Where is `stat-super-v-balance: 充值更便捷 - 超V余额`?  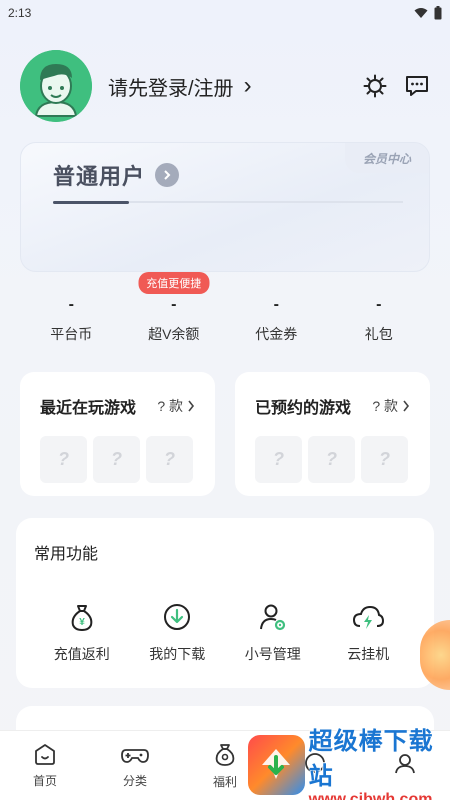 stat-super-v-balance: 充值更便捷 - 超V余额 is located at coordinates (174, 308).